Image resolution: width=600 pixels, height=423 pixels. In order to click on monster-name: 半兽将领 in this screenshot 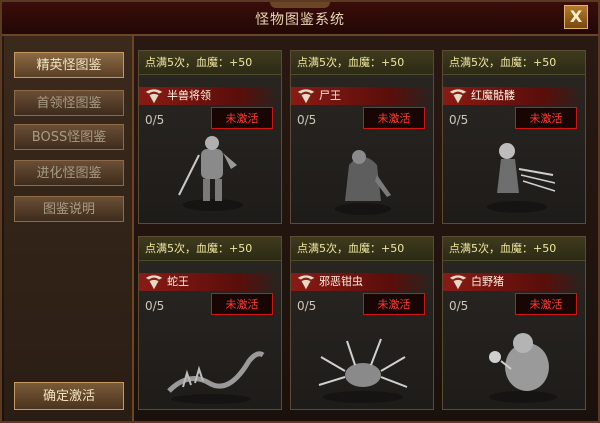, I will do `click(189, 95)`.